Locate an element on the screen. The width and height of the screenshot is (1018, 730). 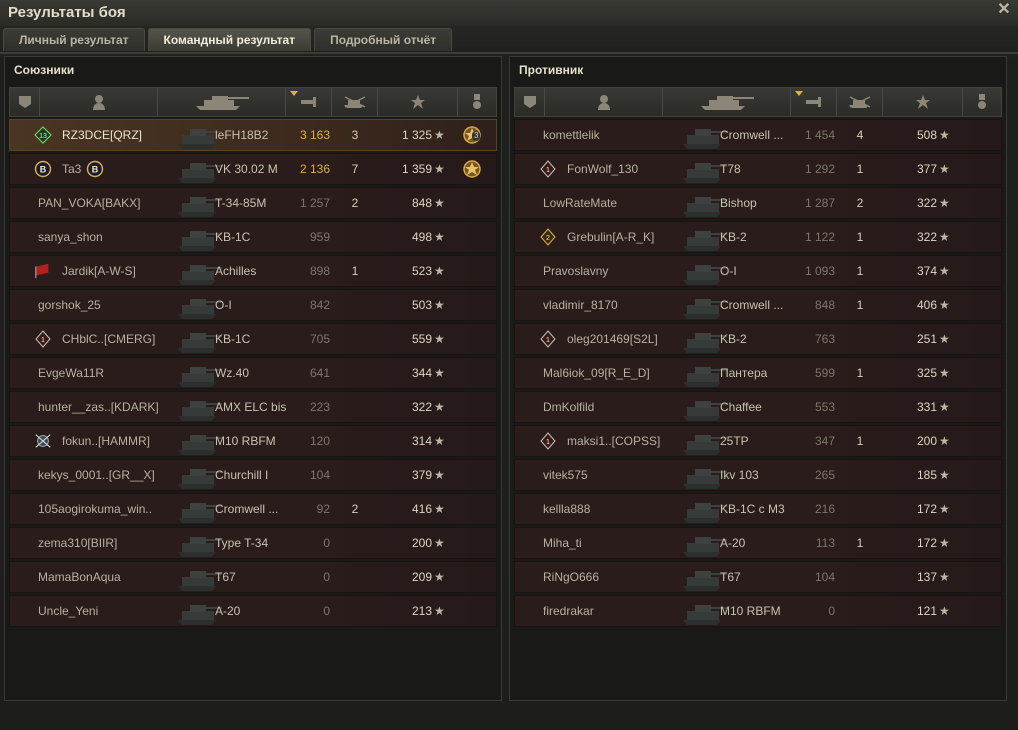
player-row: DmKolfild Chaffee 553 331 ★ is located at coordinates (758, 407).